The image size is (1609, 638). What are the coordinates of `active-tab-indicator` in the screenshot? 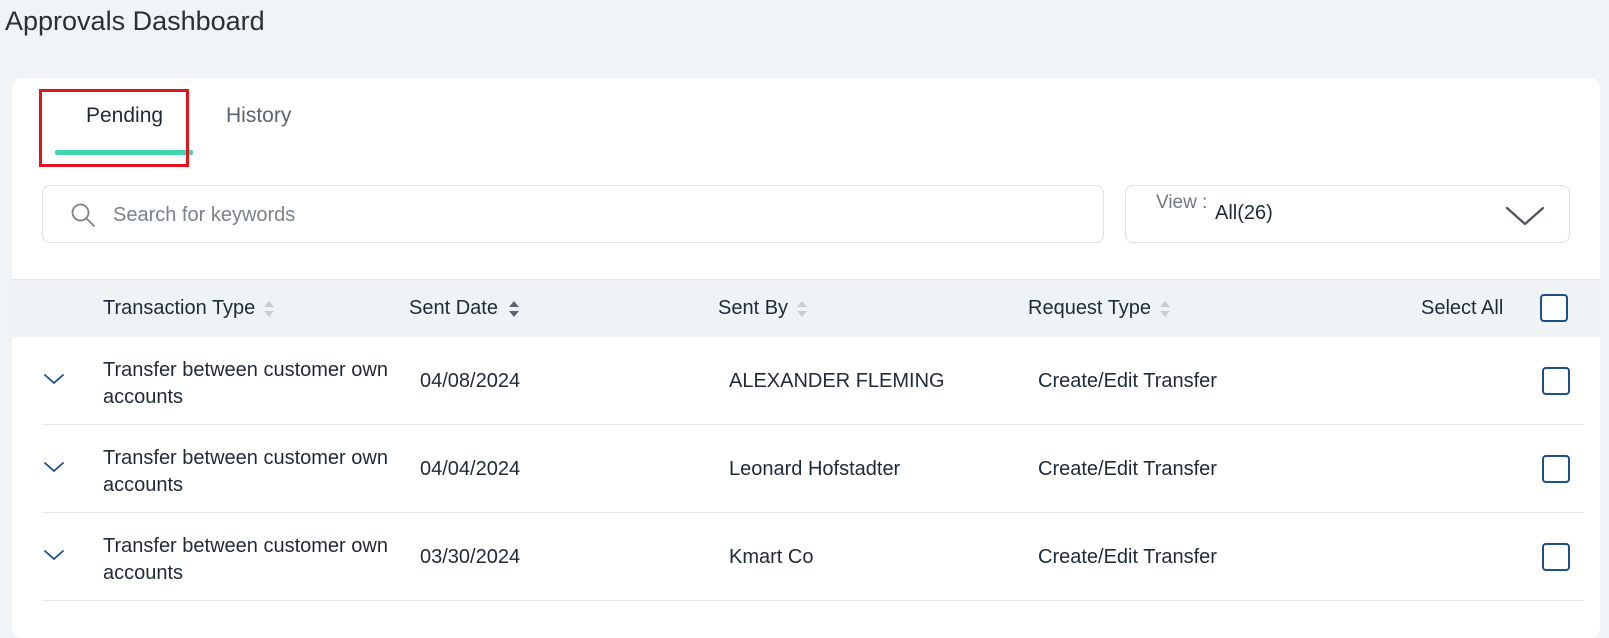 It's located at (124, 152).